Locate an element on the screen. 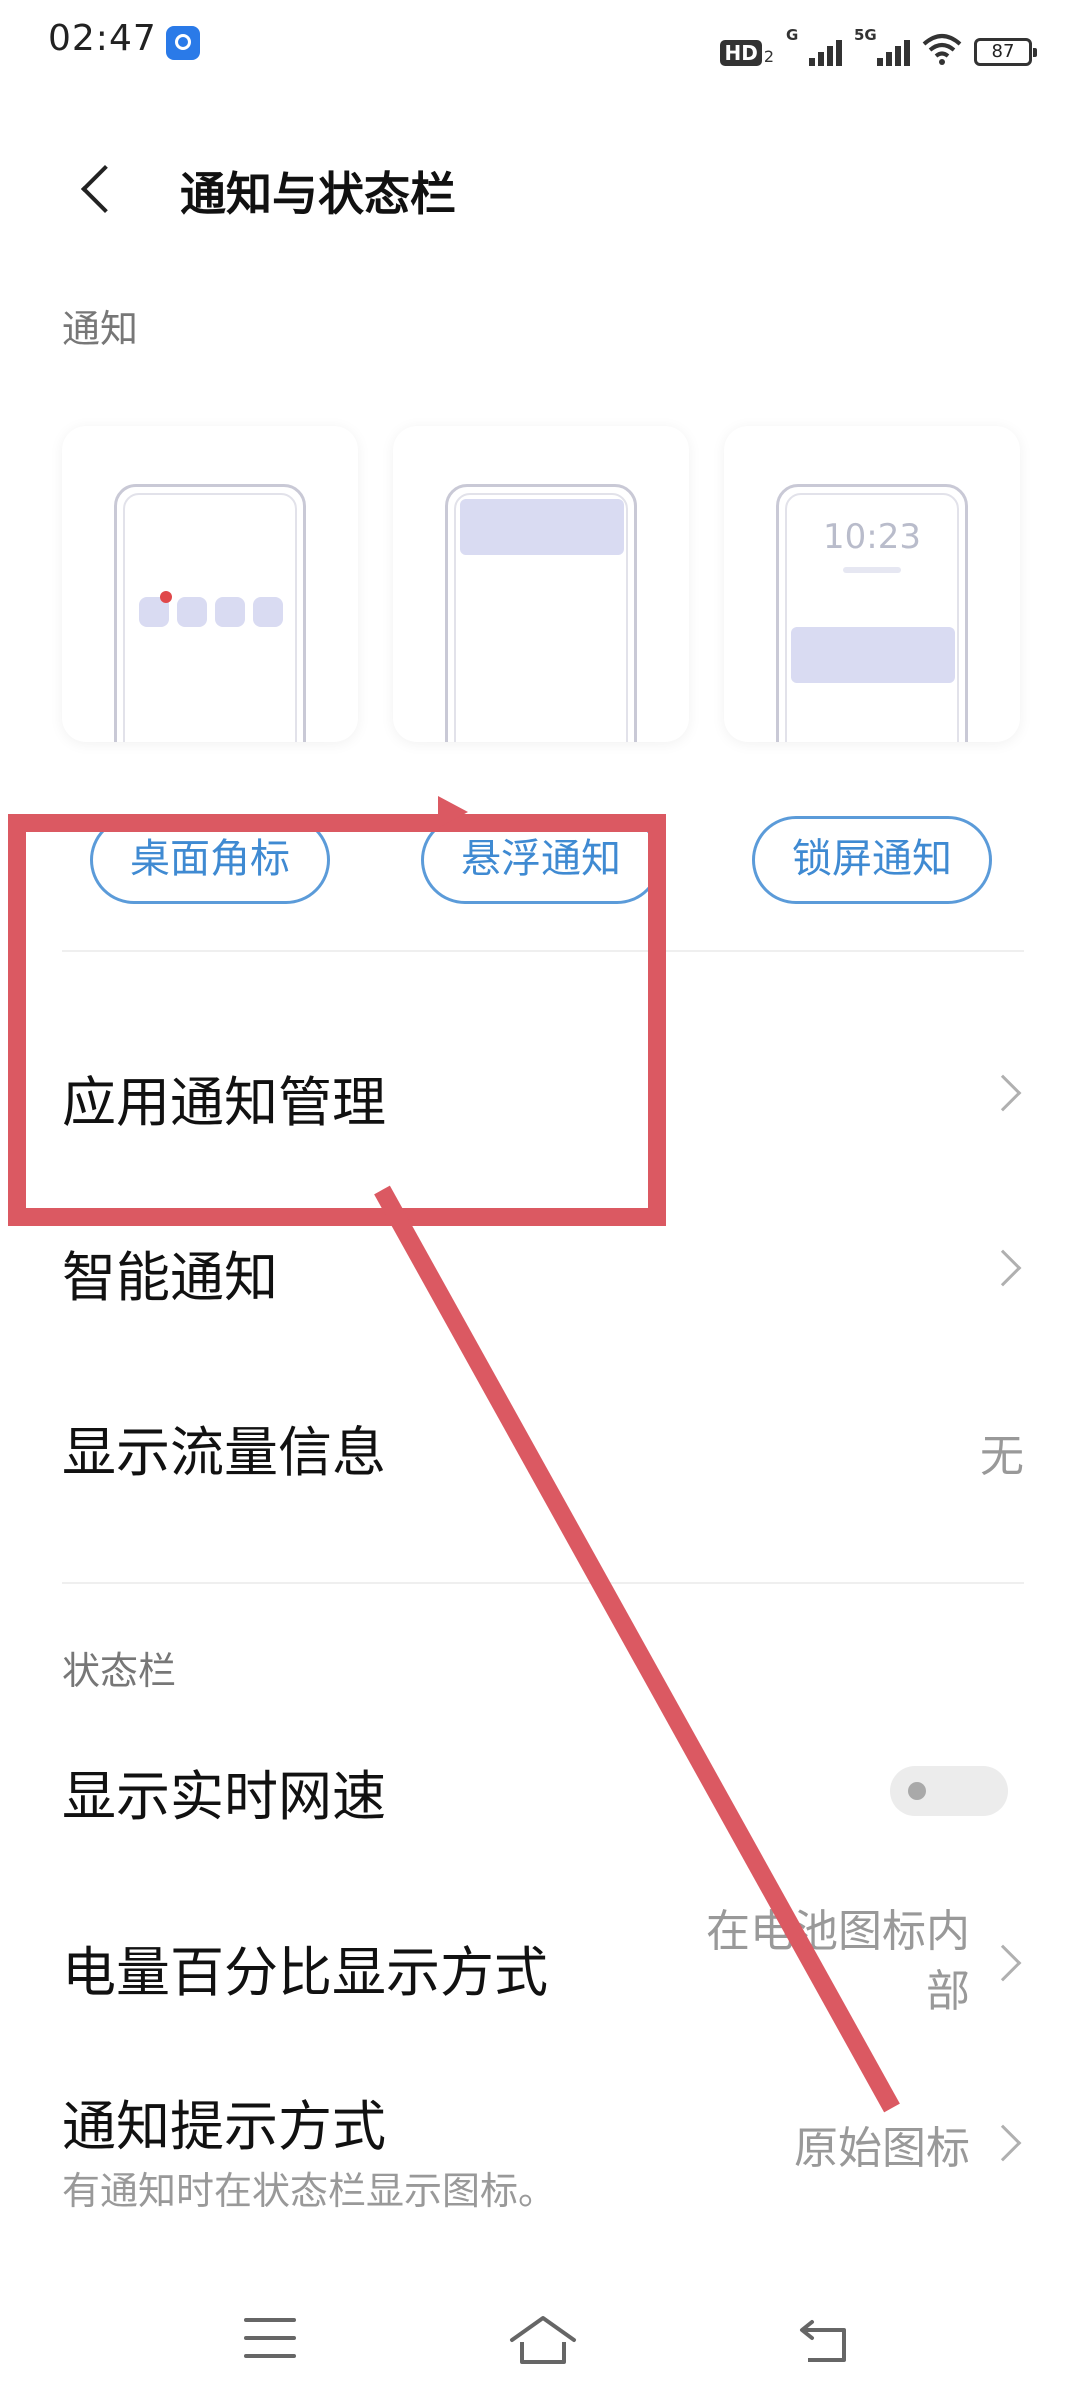 Image resolution: width=1080 pixels, height=2400 pixels. section-label-status-bar: 状态栏 is located at coordinates (119, 1671).